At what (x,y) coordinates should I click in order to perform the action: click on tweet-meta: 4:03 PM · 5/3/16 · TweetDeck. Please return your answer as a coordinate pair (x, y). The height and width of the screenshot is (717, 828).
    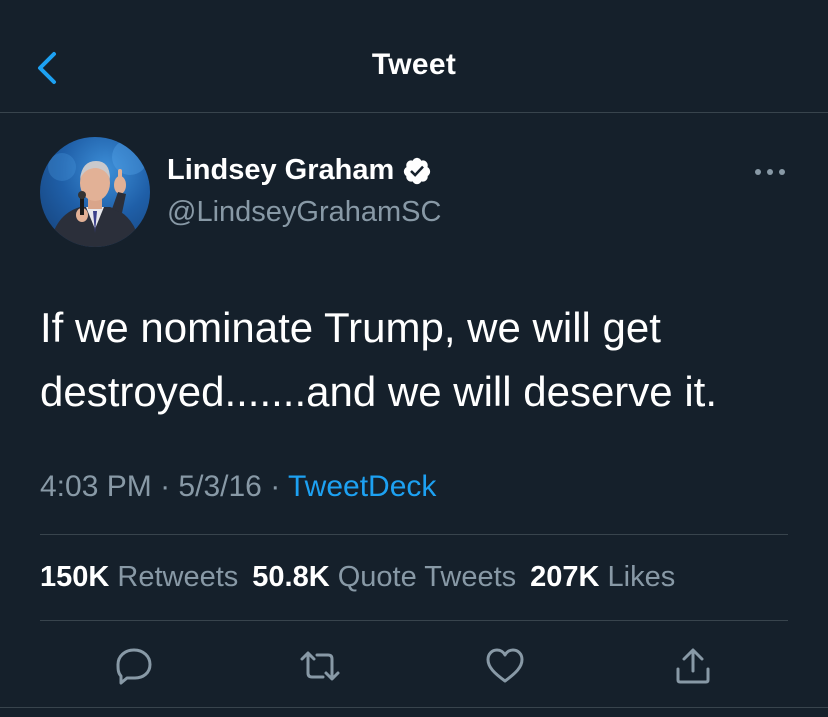
    Looking at the image, I should click on (238, 487).